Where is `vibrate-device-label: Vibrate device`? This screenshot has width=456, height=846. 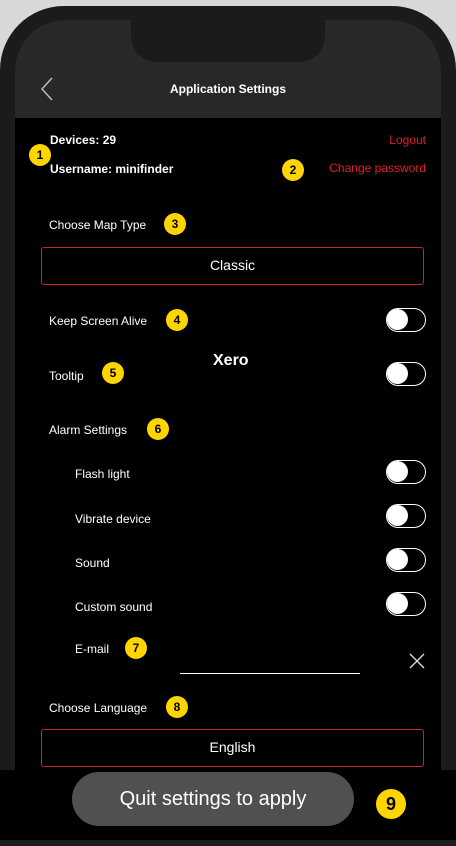
vibrate-device-label: Vibrate device is located at coordinates (113, 519).